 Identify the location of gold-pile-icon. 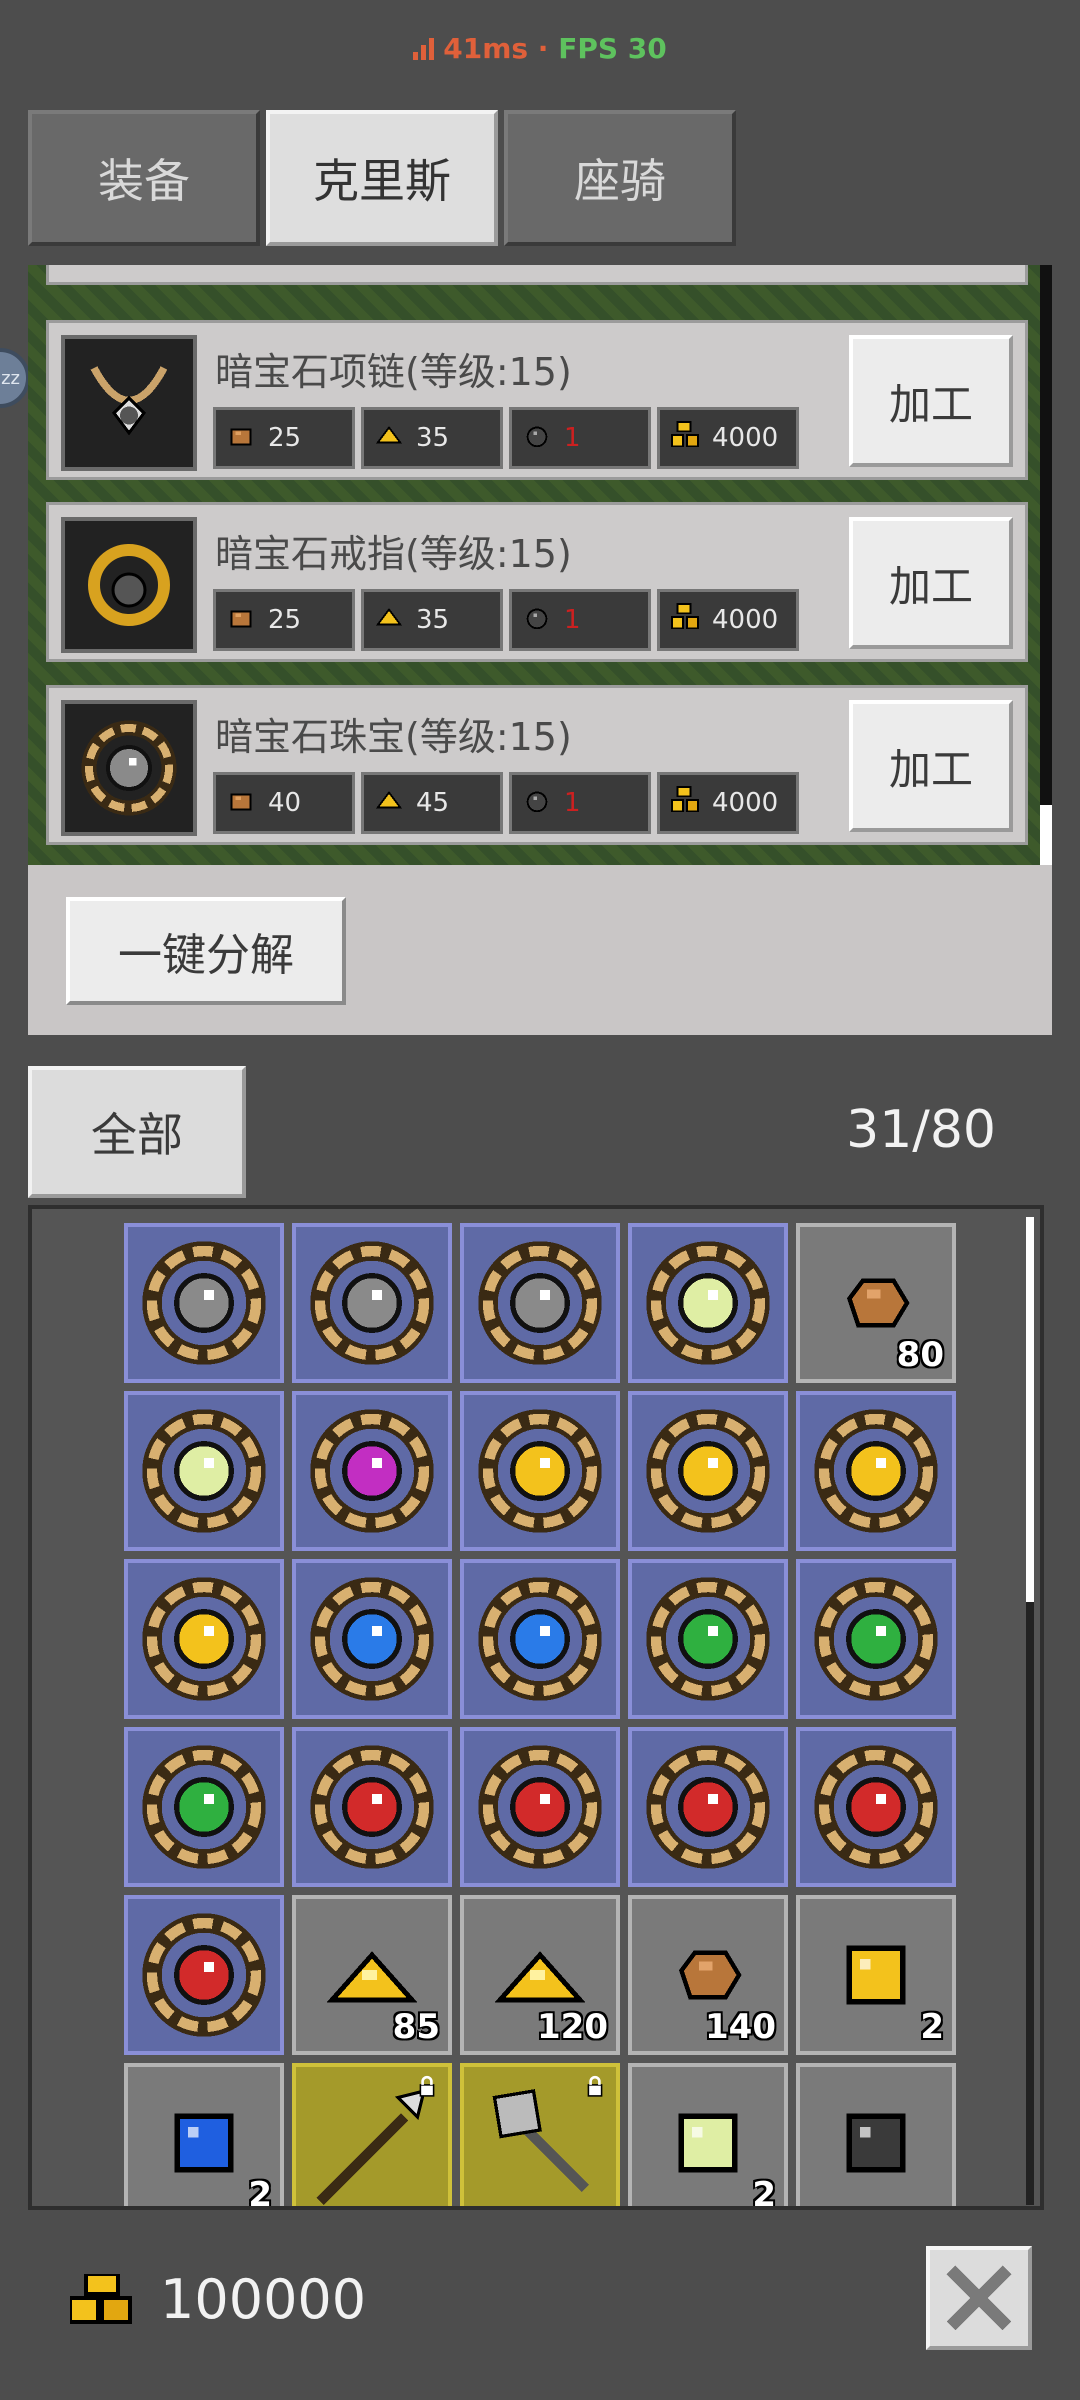
(389, 620).